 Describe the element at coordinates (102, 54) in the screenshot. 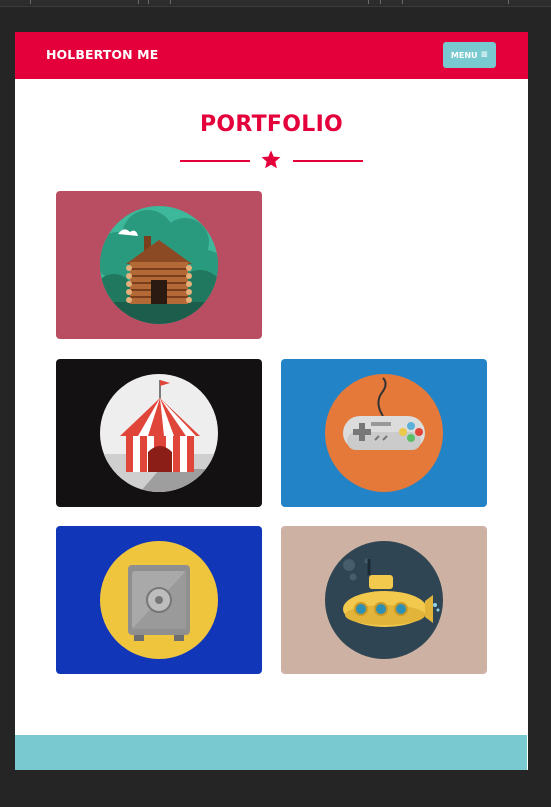

I see `brand-link: HOLBERTON ME` at that location.